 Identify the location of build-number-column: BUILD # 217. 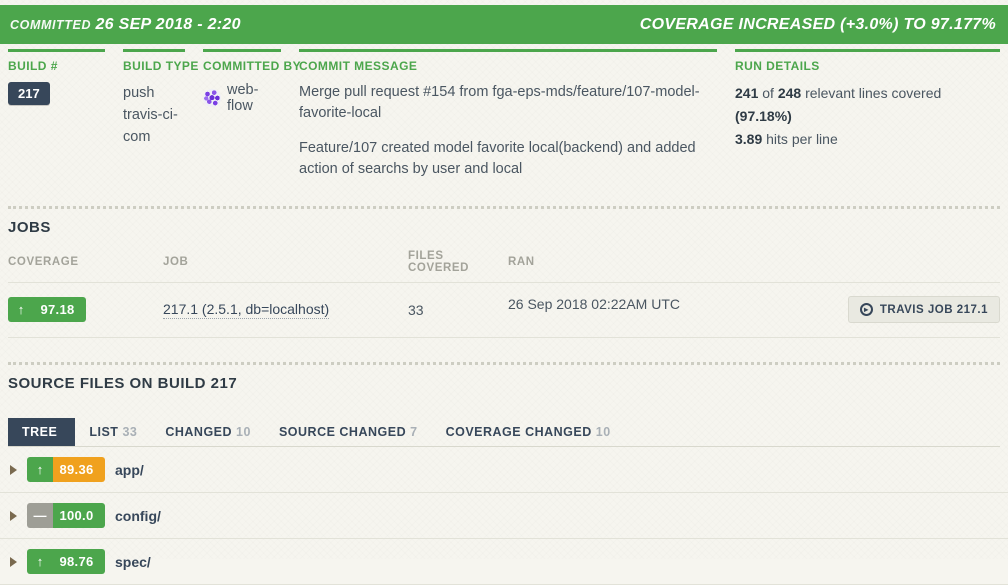
(56, 114).